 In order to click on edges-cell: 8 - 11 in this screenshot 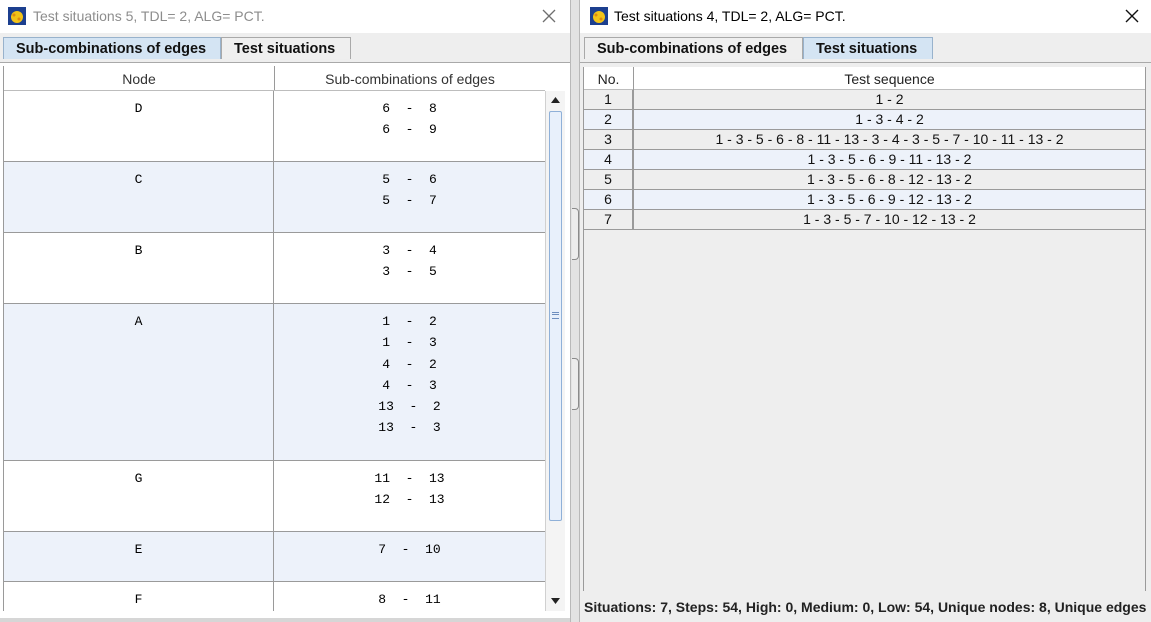, I will do `click(409, 596)`.